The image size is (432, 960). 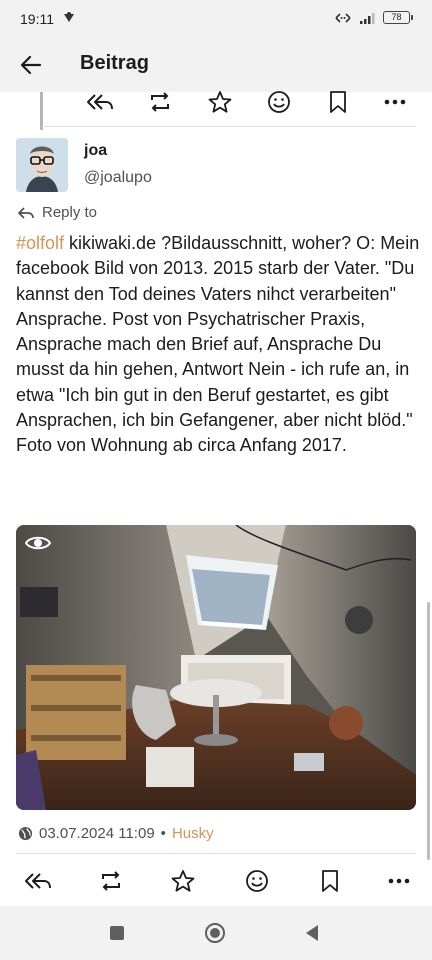 I want to click on previous-post-actions, so click(x=216, y=102).